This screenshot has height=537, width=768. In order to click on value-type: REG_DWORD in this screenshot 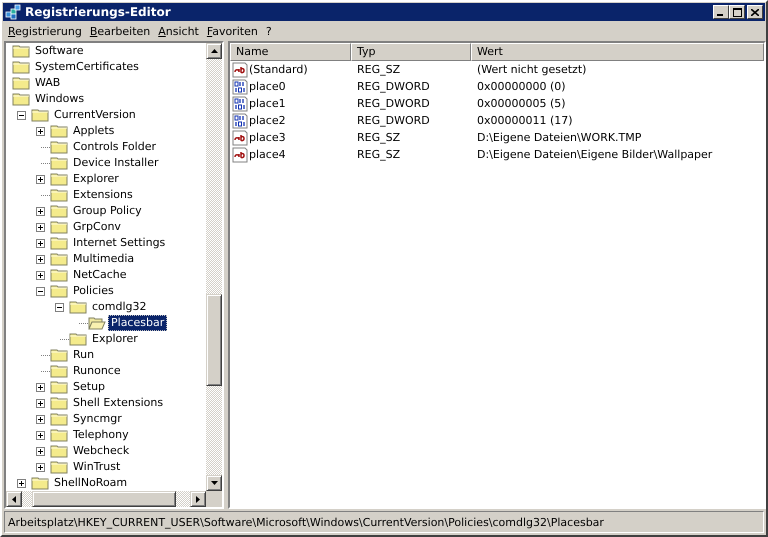, I will do `click(393, 86)`.